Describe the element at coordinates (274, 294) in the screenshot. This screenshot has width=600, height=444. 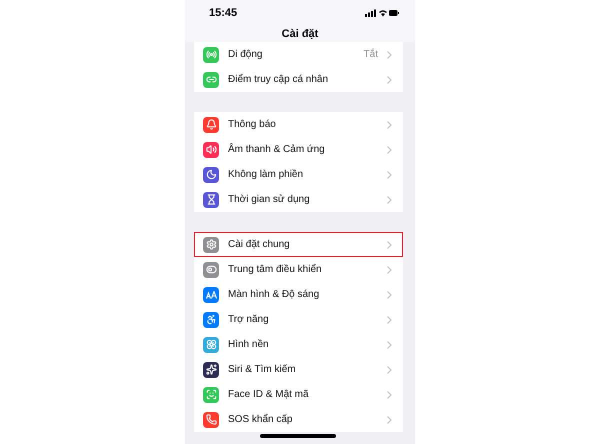
I see `row-label: Màn hình & Độ sáng` at that location.